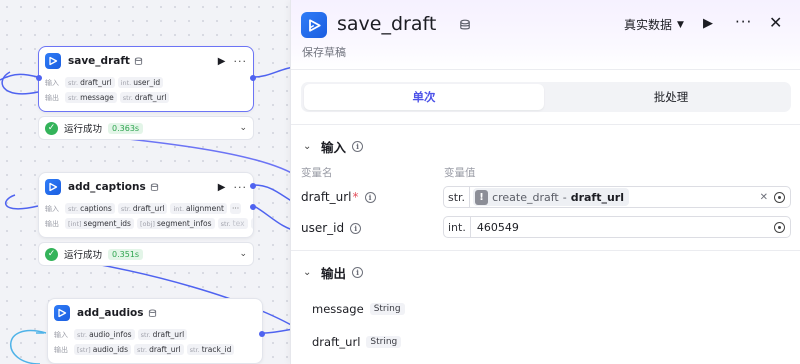  Describe the element at coordinates (232, 223) in the screenshot. I see `output-param-chip: str. tex` at that location.